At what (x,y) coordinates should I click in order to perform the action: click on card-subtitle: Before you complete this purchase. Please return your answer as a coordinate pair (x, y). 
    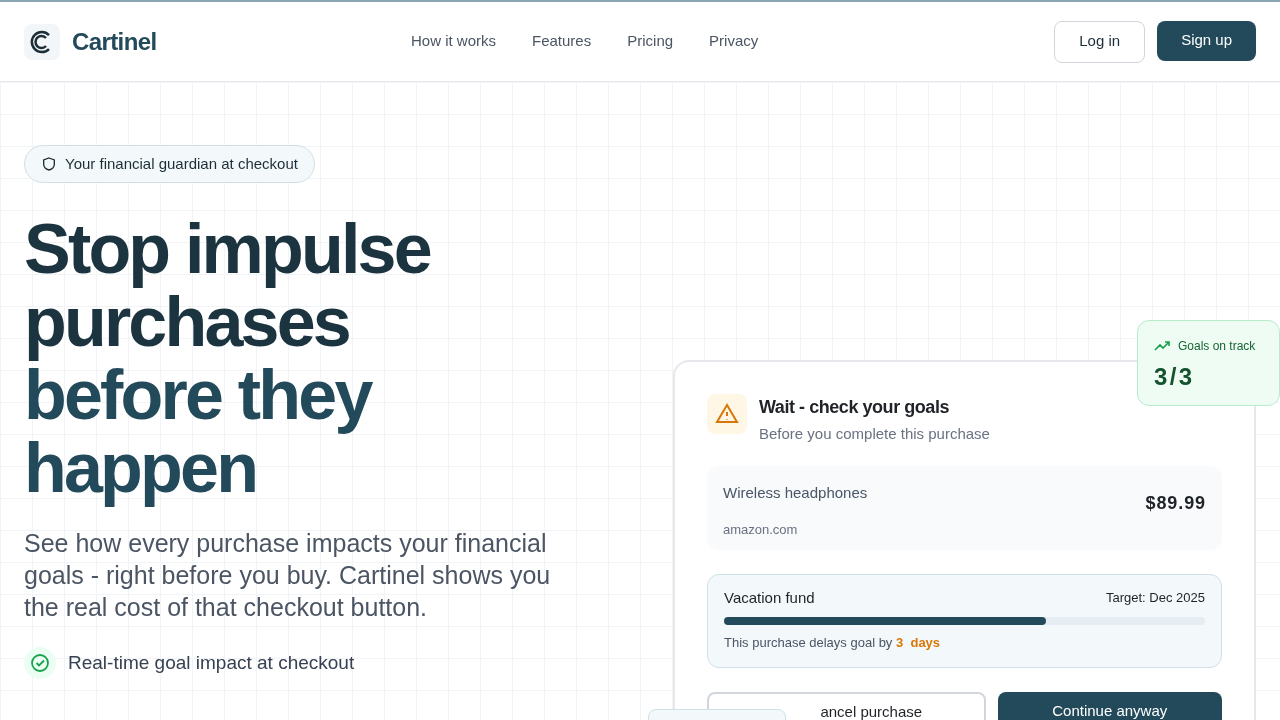
    Looking at the image, I should click on (874, 434).